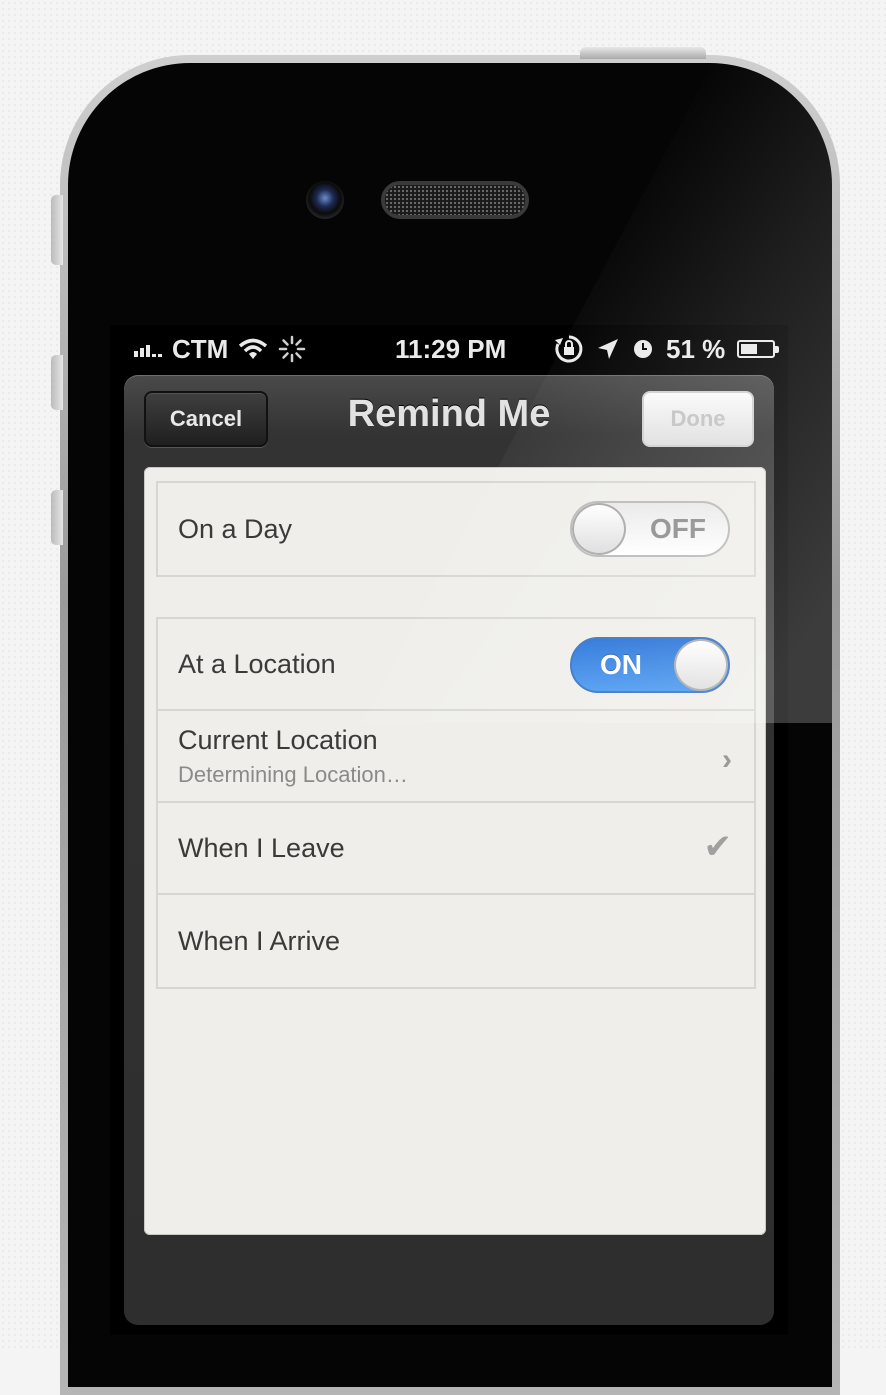  Describe the element at coordinates (650, 665) in the screenshot. I see `at-a-location-toggle: ON` at that location.